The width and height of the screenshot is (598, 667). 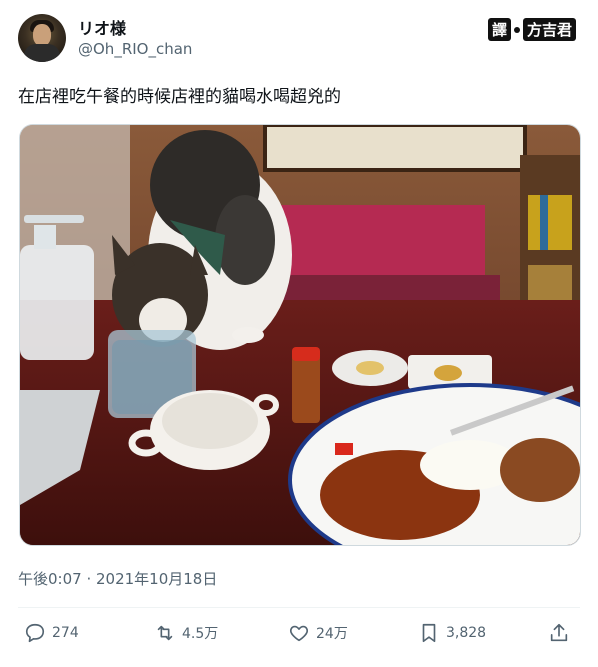 What do you see at coordinates (165, 633) in the screenshot?
I see `retweet-icon` at bounding box center [165, 633].